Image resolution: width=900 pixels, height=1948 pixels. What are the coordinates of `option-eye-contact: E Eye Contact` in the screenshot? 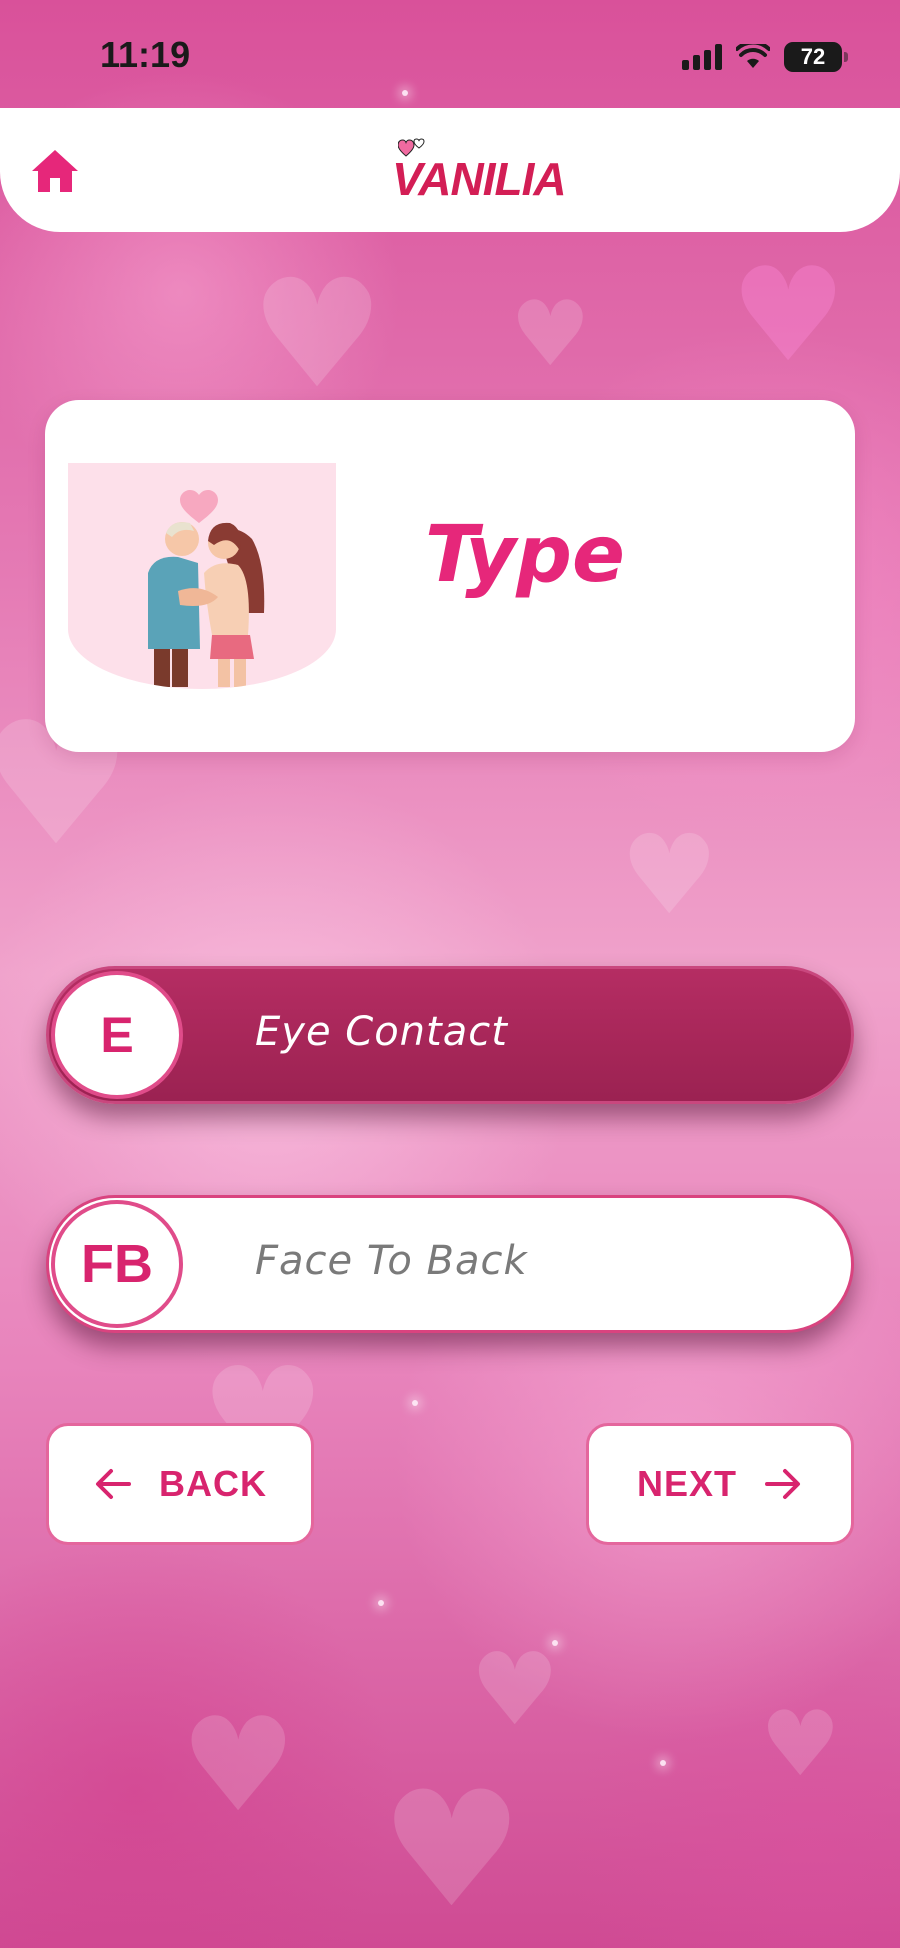 It's located at (450, 1035).